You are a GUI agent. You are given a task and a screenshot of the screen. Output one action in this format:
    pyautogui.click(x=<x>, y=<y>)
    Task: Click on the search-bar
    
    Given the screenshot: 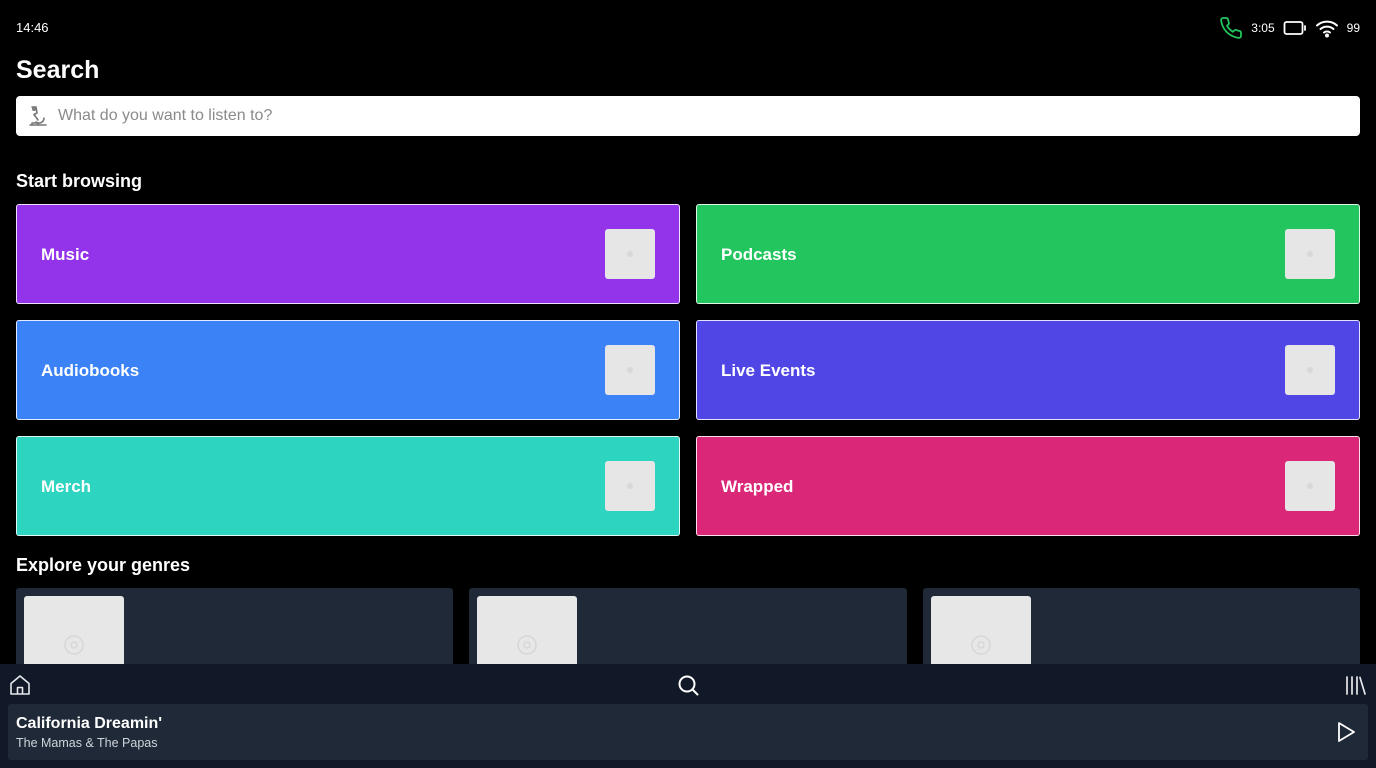 What is the action you would take?
    pyautogui.click(x=688, y=116)
    